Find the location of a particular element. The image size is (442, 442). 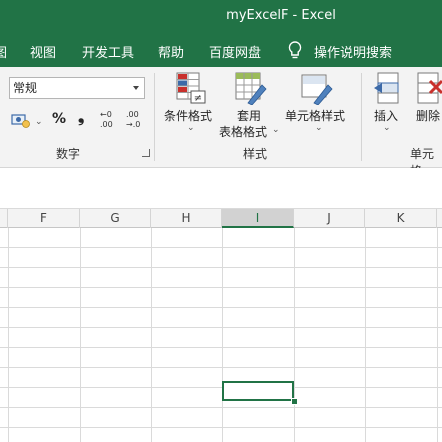

column-header-f: F is located at coordinates (44, 218).